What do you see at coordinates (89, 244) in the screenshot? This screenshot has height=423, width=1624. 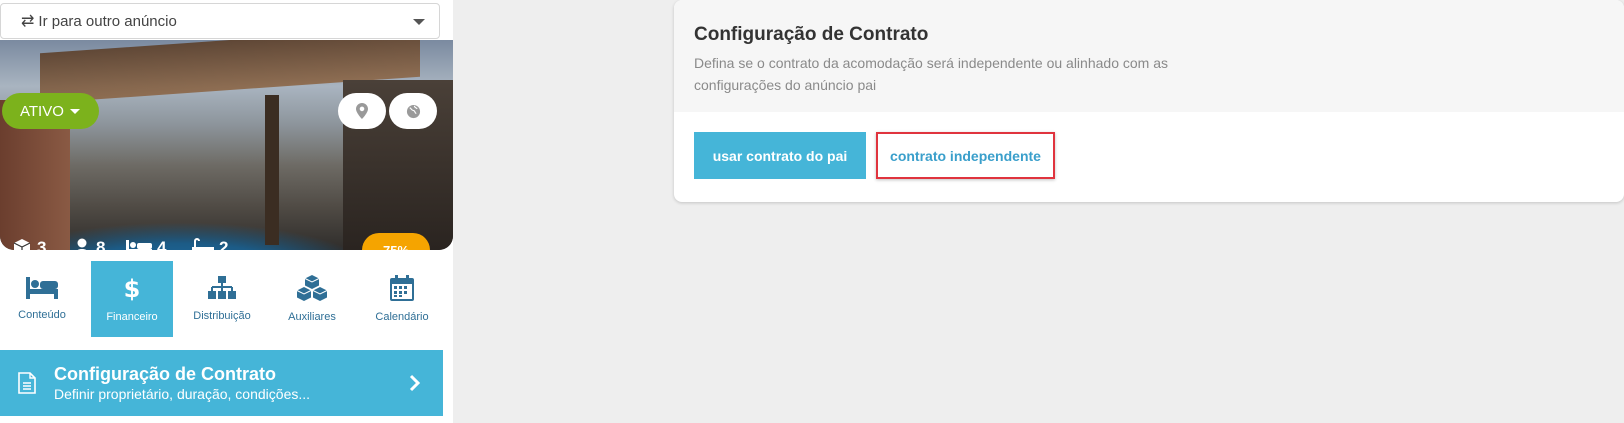 I see `stat-guests: 8` at bounding box center [89, 244].